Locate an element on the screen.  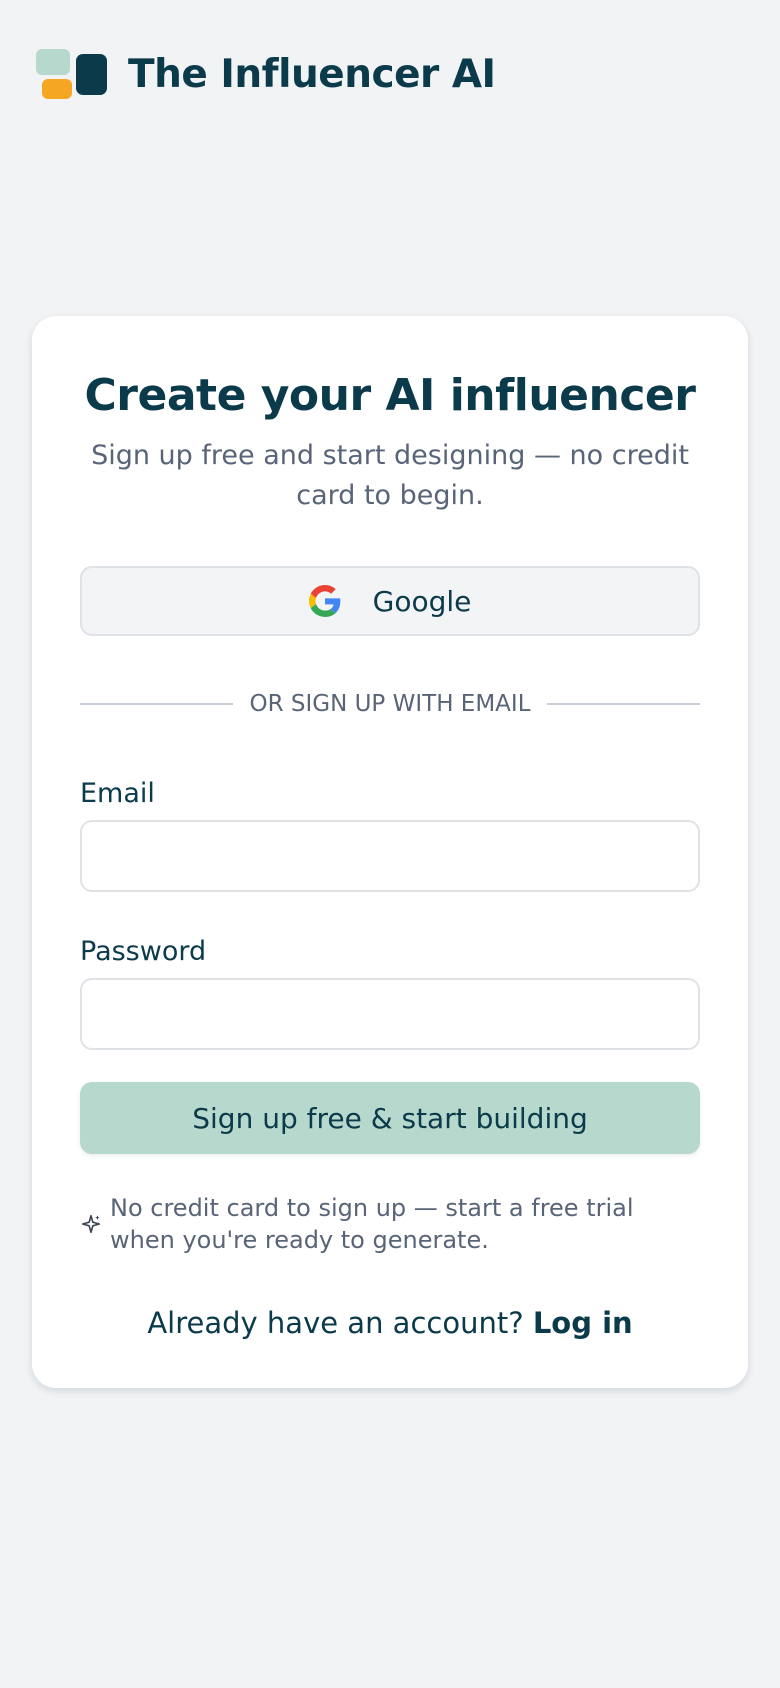
email-input is located at coordinates (390, 856).